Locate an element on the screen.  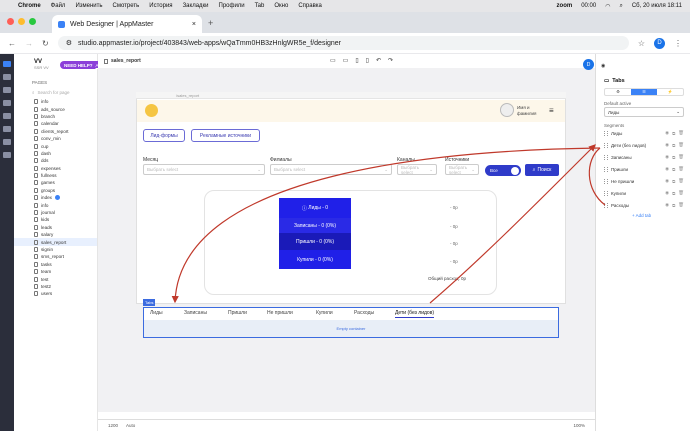
reload-icon: ↻ is located at coordinates (45, 43).